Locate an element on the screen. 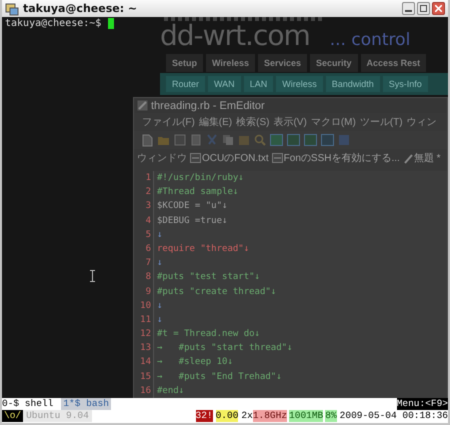 The image size is (450, 425). line-number: 2 is located at coordinates (144, 192).